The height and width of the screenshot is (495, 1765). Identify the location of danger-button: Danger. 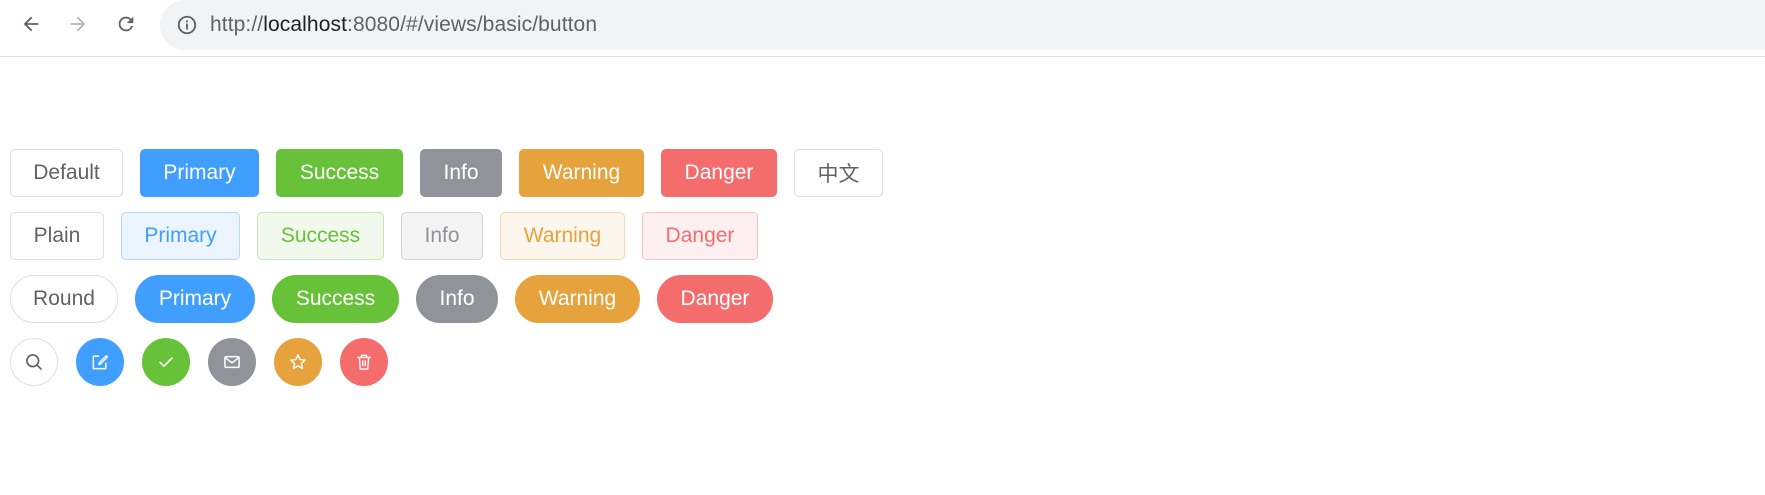
(719, 173).